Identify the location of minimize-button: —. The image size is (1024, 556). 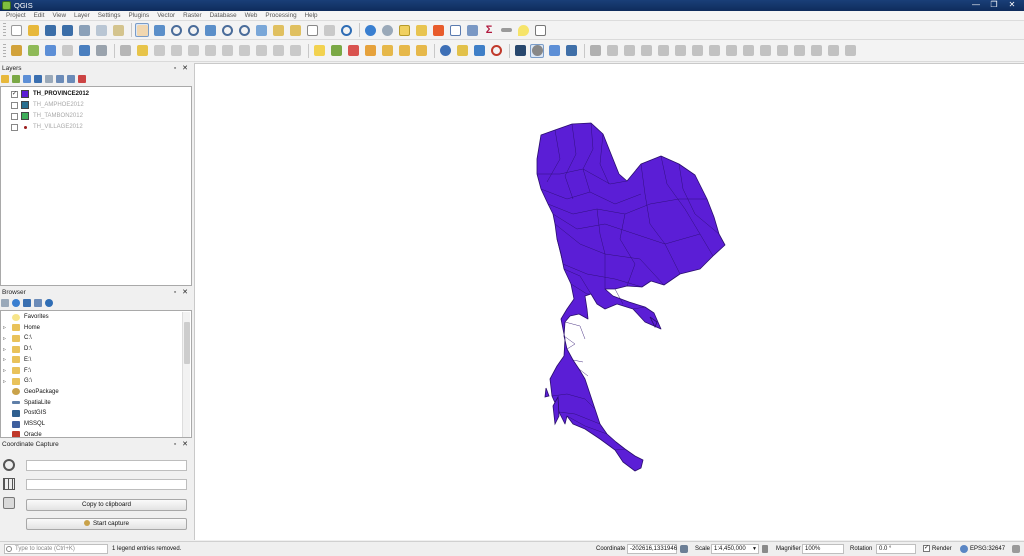
(976, 5).